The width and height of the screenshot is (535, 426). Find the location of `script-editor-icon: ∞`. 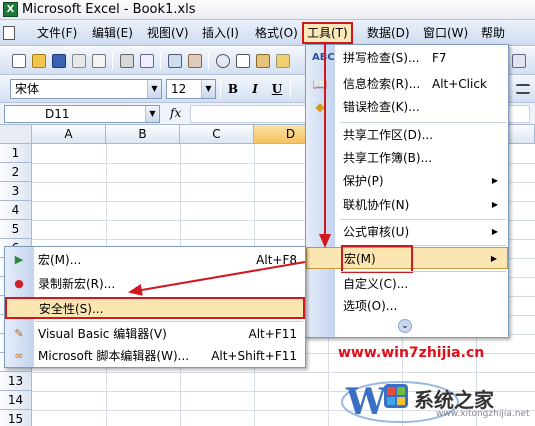

script-editor-icon: ∞ is located at coordinates (19, 355).